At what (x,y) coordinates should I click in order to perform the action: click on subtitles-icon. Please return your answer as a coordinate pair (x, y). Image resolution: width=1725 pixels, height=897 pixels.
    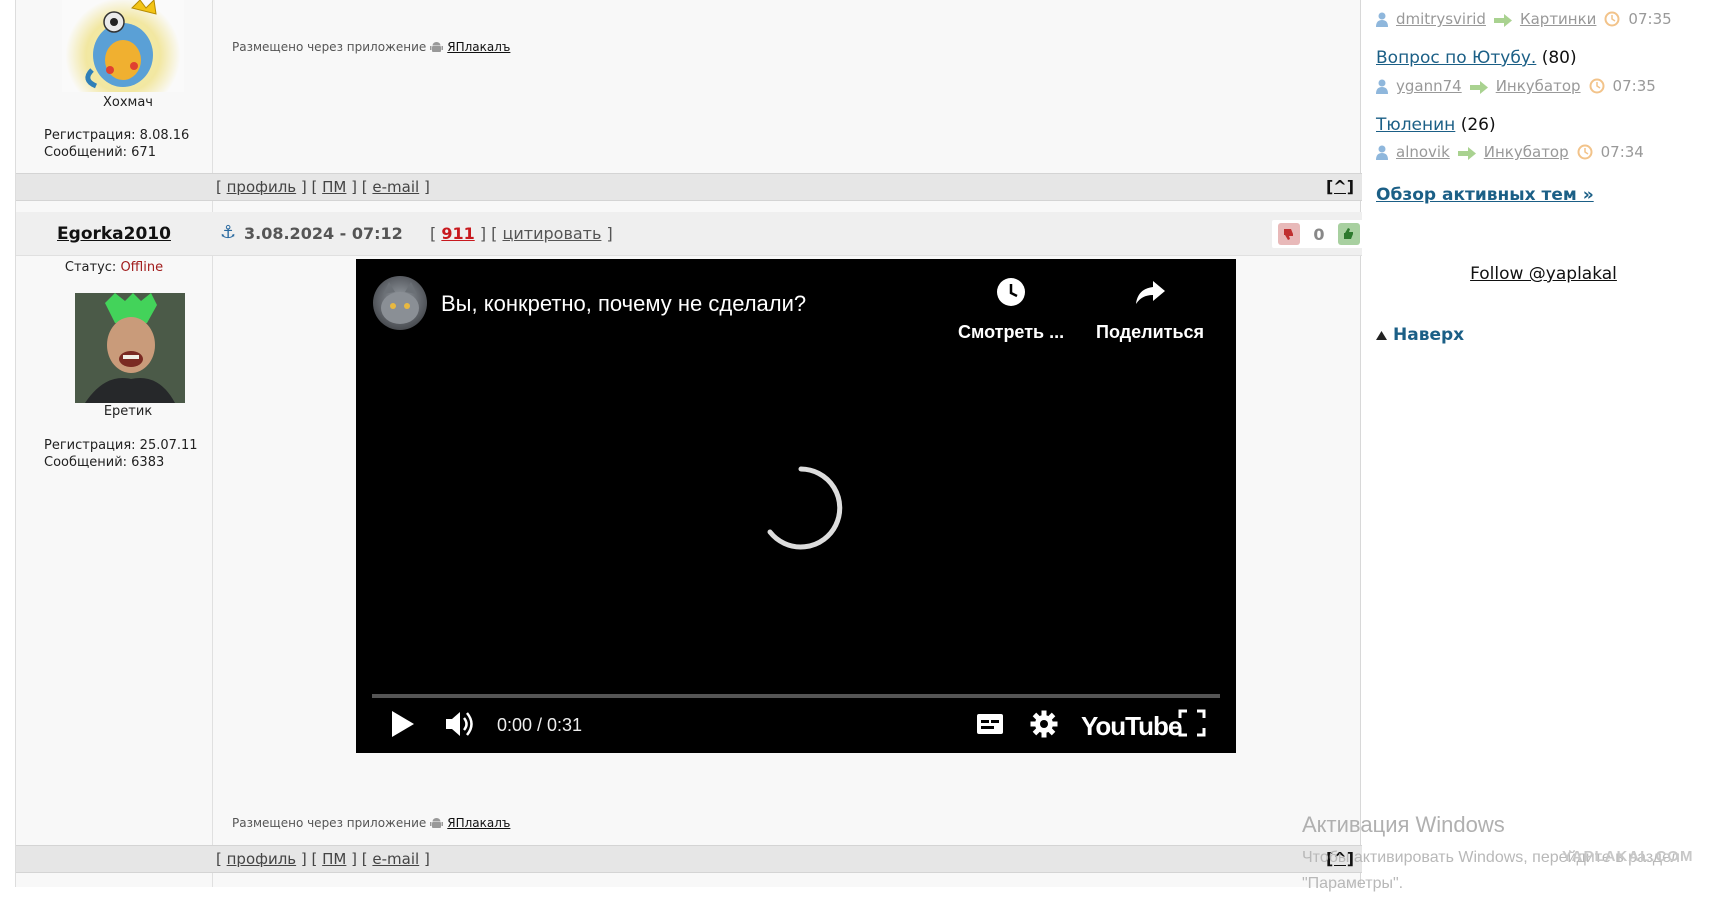
    Looking at the image, I should click on (990, 724).